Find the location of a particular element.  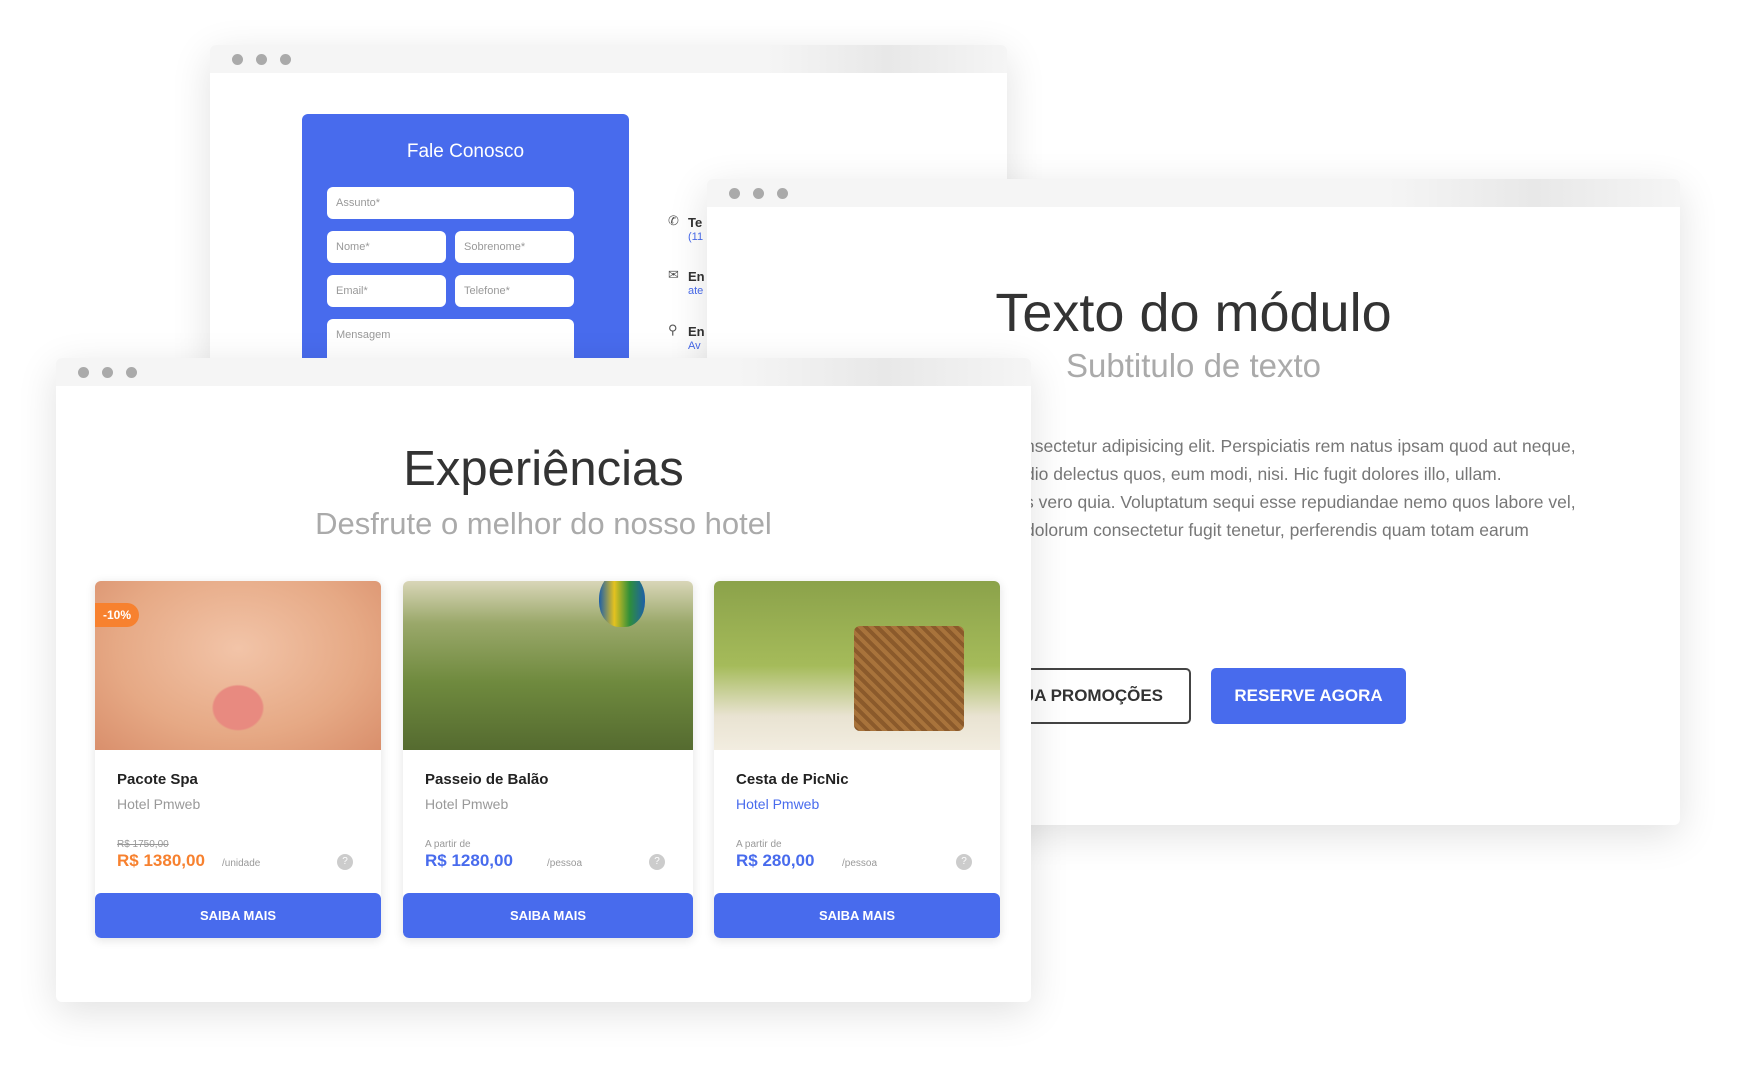

price: R$ 1280,00 is located at coordinates (469, 860).